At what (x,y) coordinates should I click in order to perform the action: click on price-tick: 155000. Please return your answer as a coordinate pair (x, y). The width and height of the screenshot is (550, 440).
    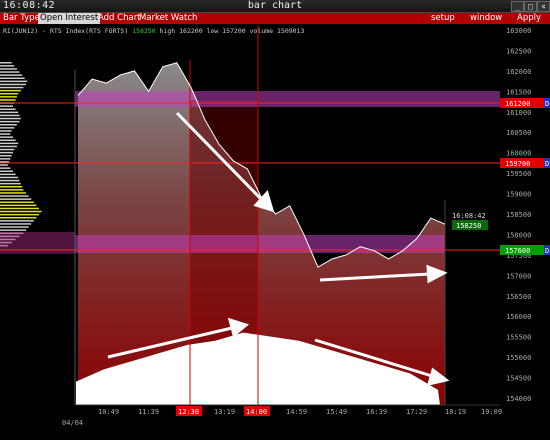
    Looking at the image, I should click on (518, 358).